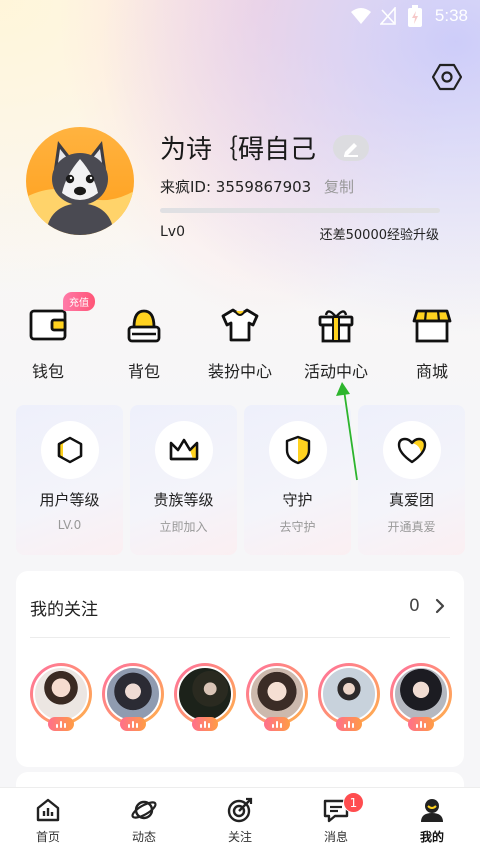 This screenshot has width=480, height=853. I want to click on heart-icon, so click(411, 450).